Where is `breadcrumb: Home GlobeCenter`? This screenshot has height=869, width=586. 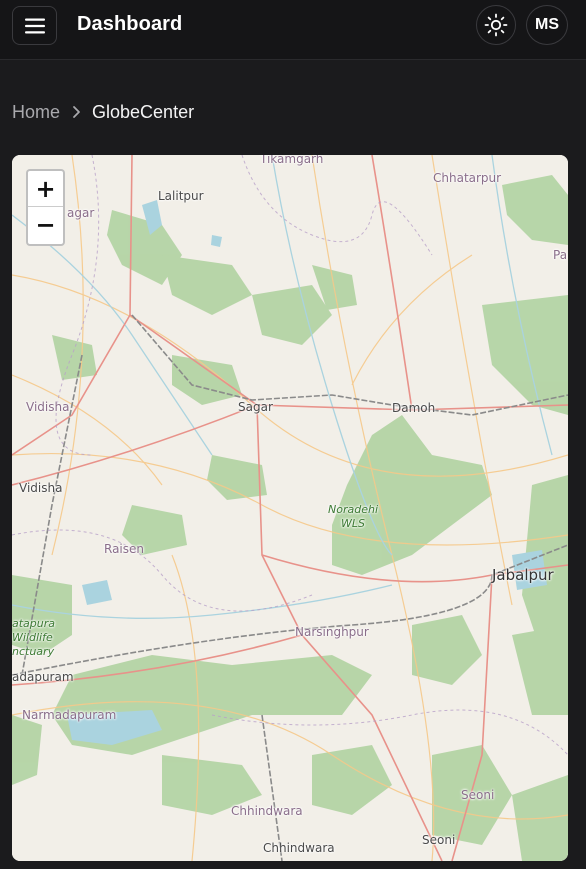
breadcrumb: Home GlobeCenter is located at coordinates (103, 112).